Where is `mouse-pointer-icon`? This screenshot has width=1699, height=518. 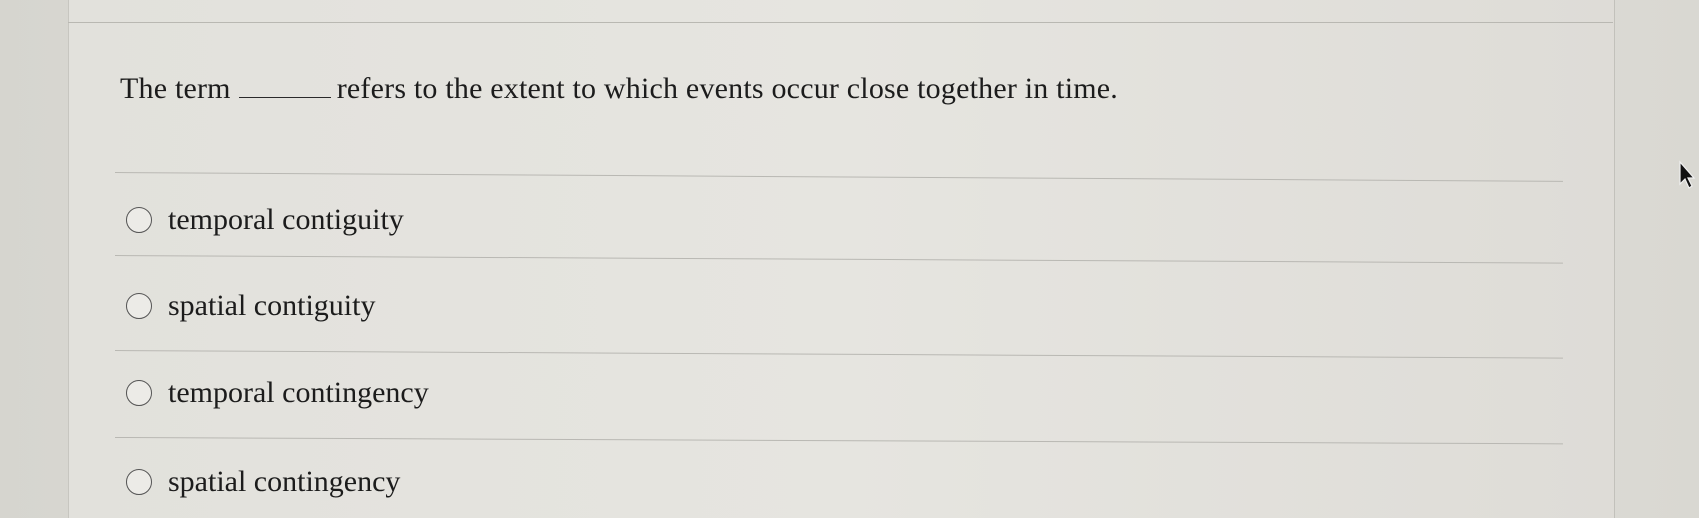
mouse-pointer-icon is located at coordinates (1687, 174).